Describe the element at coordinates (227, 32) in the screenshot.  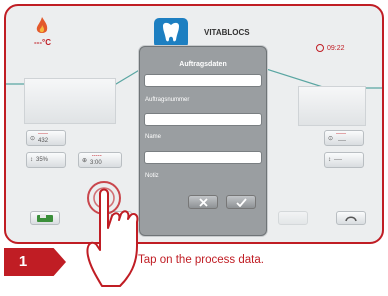
I see `program-title: VITABLOCS` at that location.